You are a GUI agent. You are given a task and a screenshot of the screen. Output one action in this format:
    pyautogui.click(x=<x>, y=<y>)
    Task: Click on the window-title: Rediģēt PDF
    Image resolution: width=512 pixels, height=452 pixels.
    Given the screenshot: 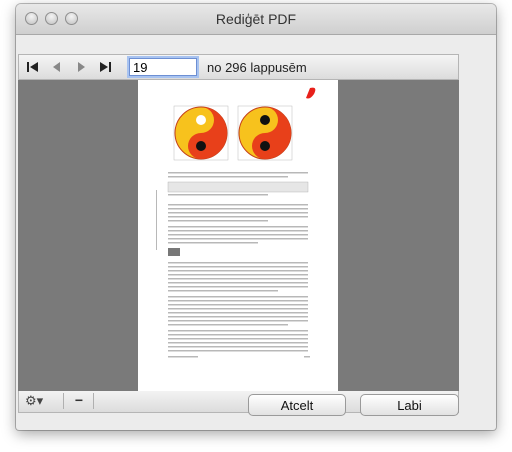 What is the action you would take?
    pyautogui.click(x=256, y=19)
    